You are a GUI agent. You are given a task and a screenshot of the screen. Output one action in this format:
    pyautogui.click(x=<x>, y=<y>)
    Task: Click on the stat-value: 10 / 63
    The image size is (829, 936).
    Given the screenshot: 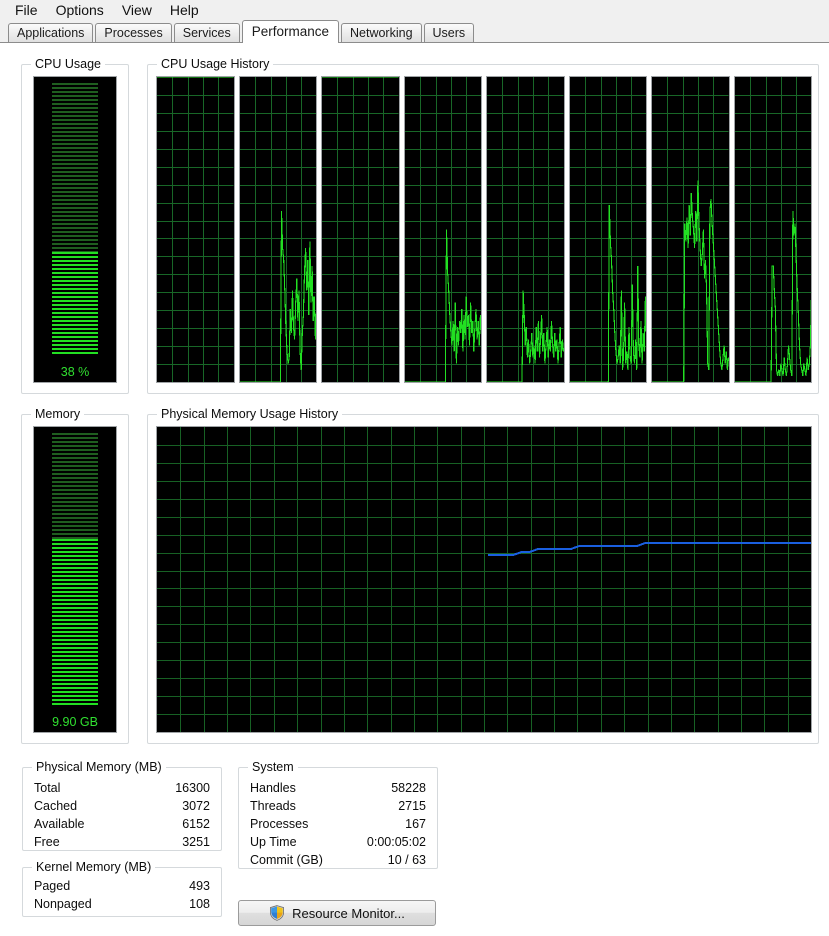 What is the action you would take?
    pyautogui.click(x=406, y=860)
    